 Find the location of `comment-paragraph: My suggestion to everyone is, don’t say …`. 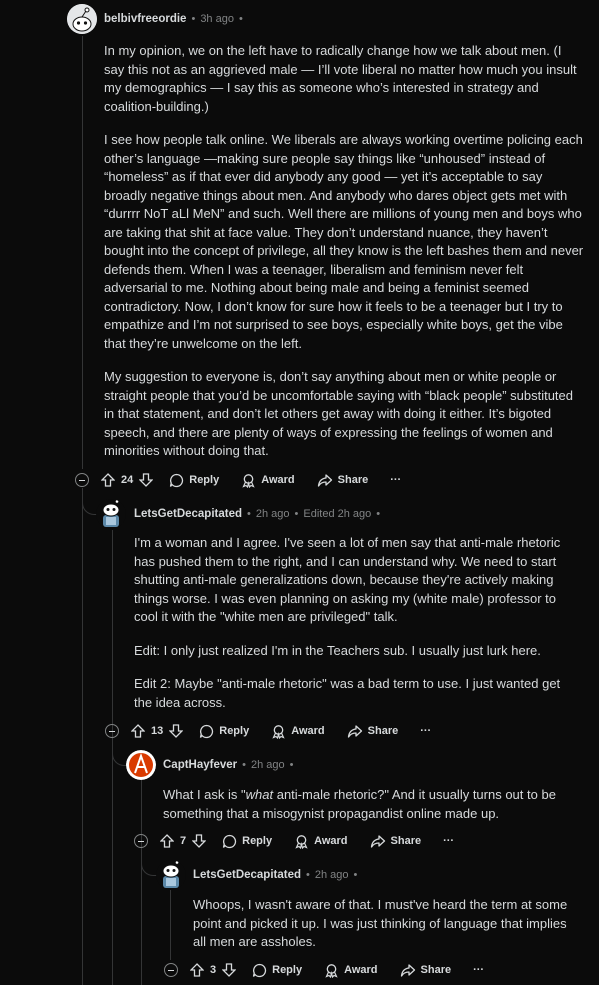

comment-paragraph: My suggestion to everyone is, don’t say … is located at coordinates (339, 413).